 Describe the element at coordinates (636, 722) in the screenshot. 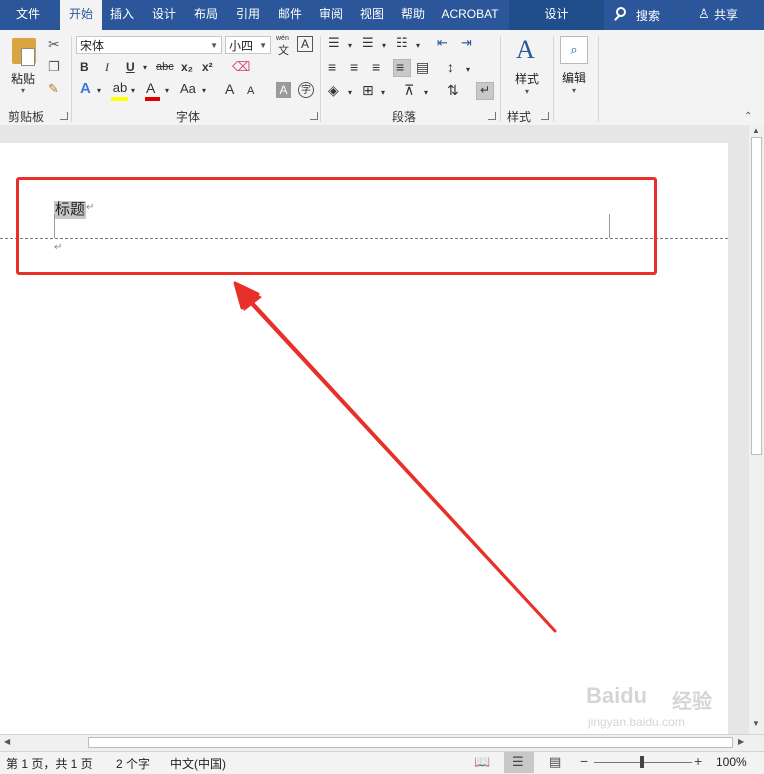

I see `watermark-url: jingyan.baidu.com` at that location.